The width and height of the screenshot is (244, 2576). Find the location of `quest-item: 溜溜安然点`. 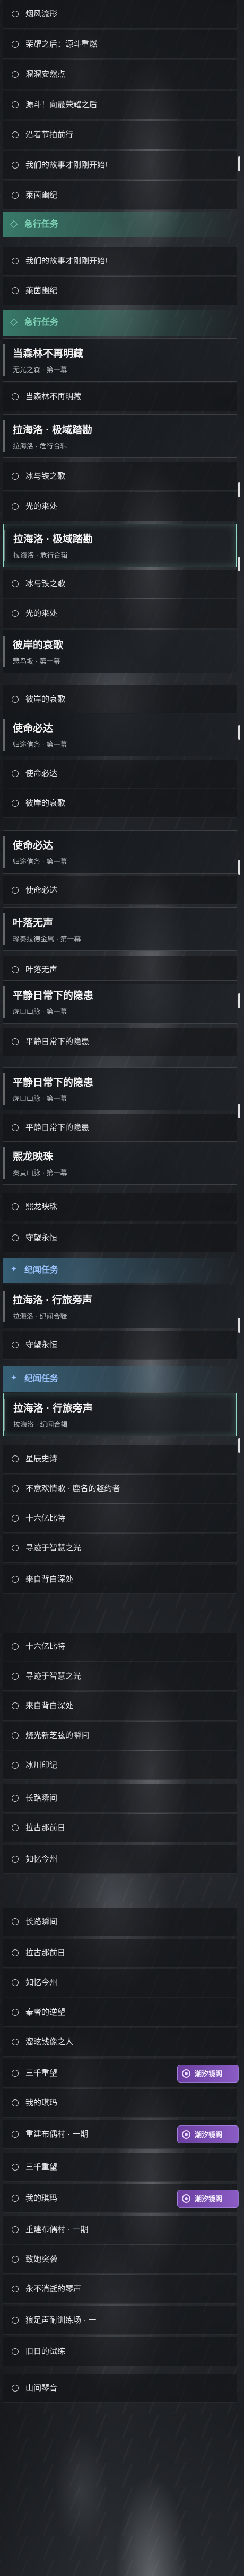

quest-item: 溜溜安然点 is located at coordinates (120, 74).